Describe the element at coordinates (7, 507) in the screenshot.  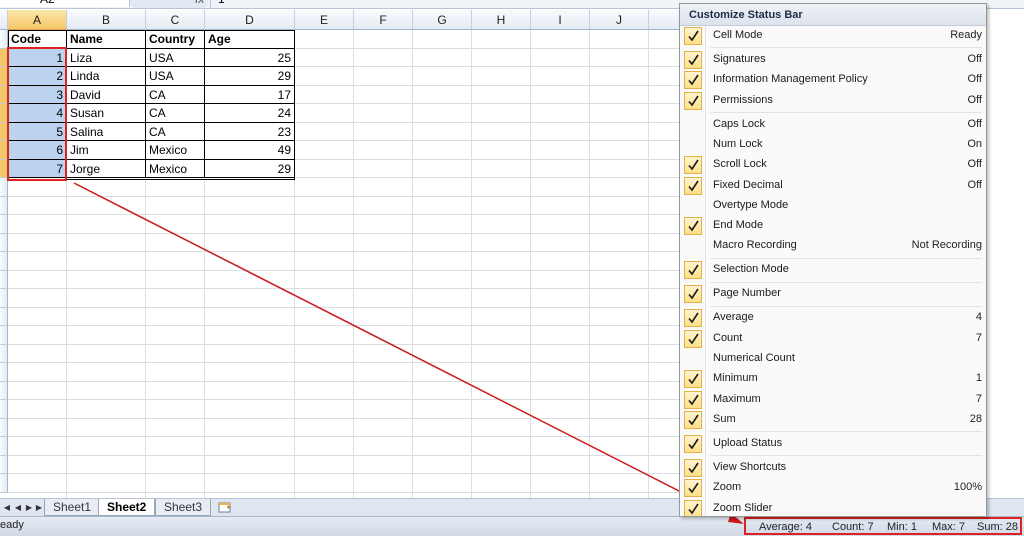
I see `first-sheet-icon: ◀` at that location.